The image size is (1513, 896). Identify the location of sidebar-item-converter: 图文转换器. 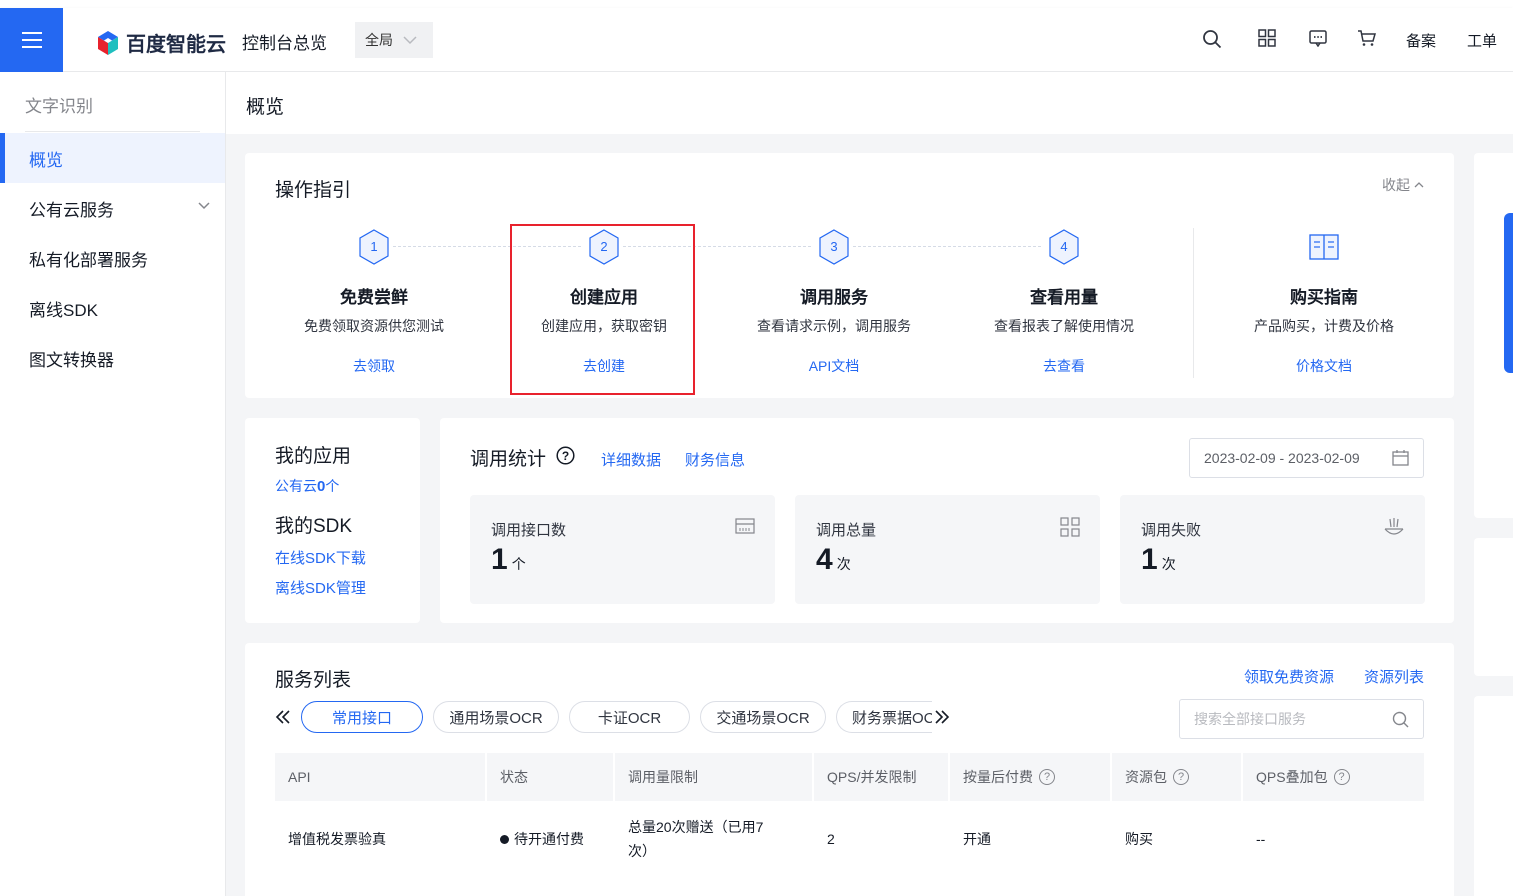
(112, 358).